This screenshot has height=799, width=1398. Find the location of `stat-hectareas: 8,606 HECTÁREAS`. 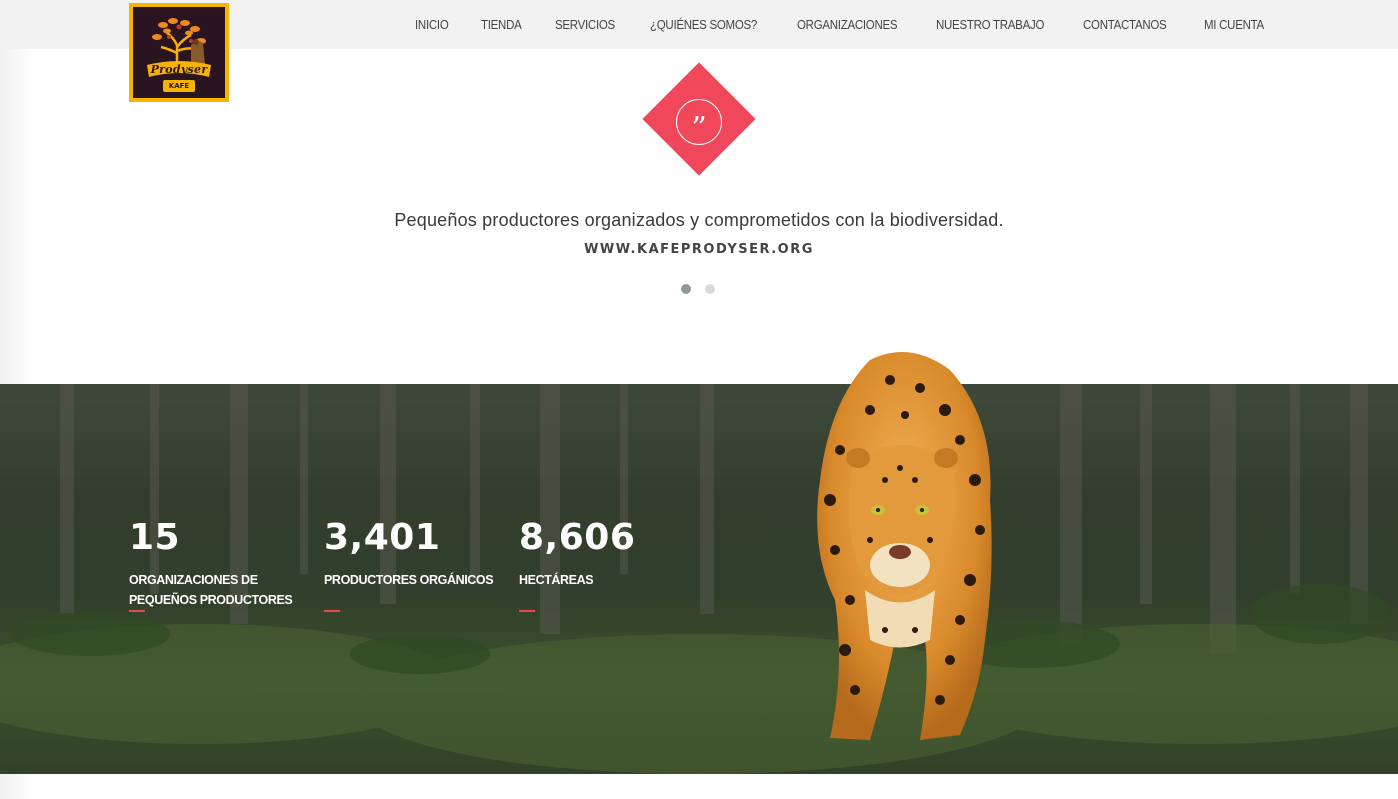

stat-hectareas: 8,606 HECTÁREAS is located at coordinates (604, 564).